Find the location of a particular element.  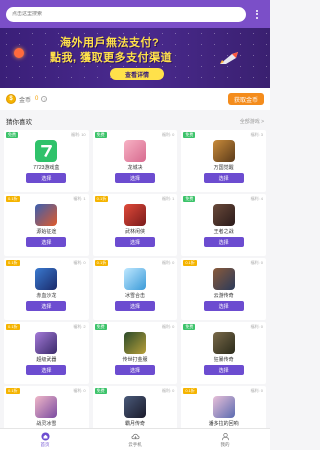

game-name: 龙城决 is located at coordinates (135, 168).